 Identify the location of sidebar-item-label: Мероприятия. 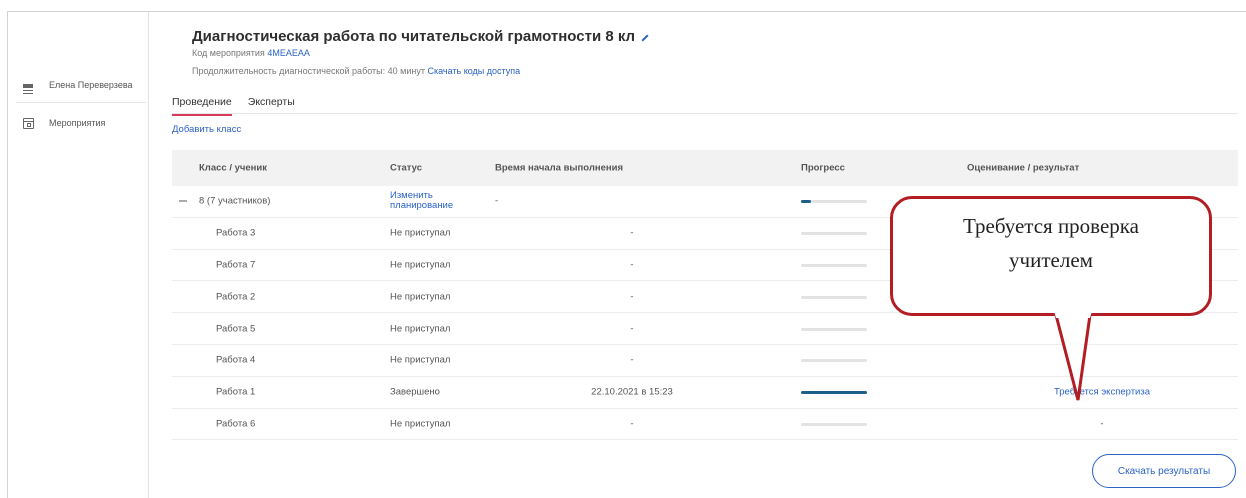
(77, 123).